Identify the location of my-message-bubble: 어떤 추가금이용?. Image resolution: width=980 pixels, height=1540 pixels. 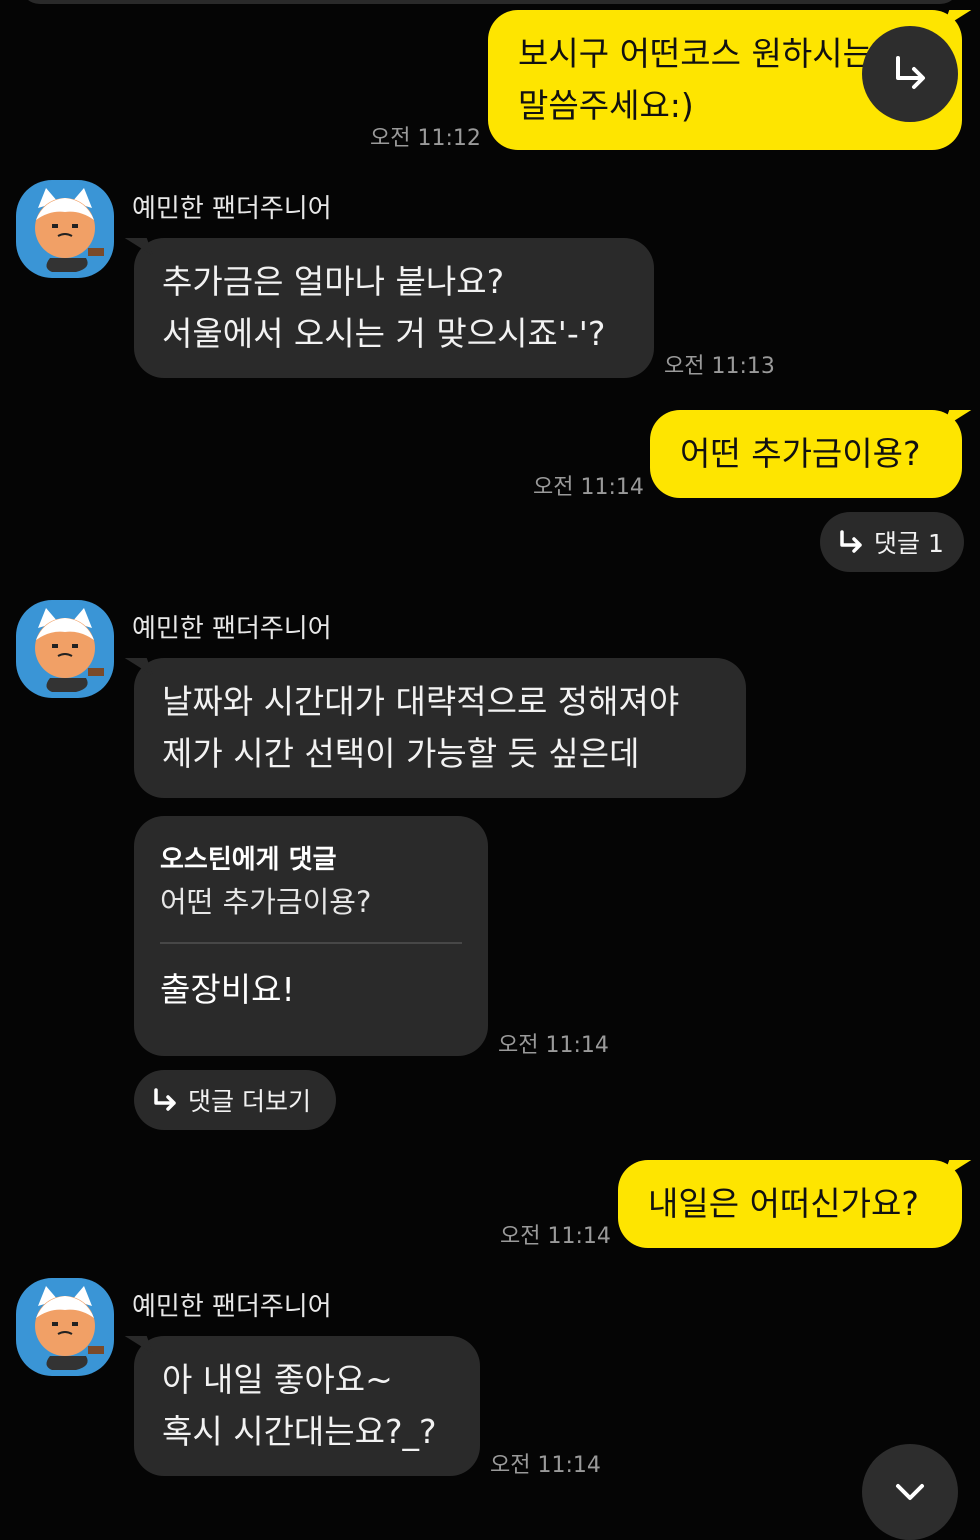
(806, 454).